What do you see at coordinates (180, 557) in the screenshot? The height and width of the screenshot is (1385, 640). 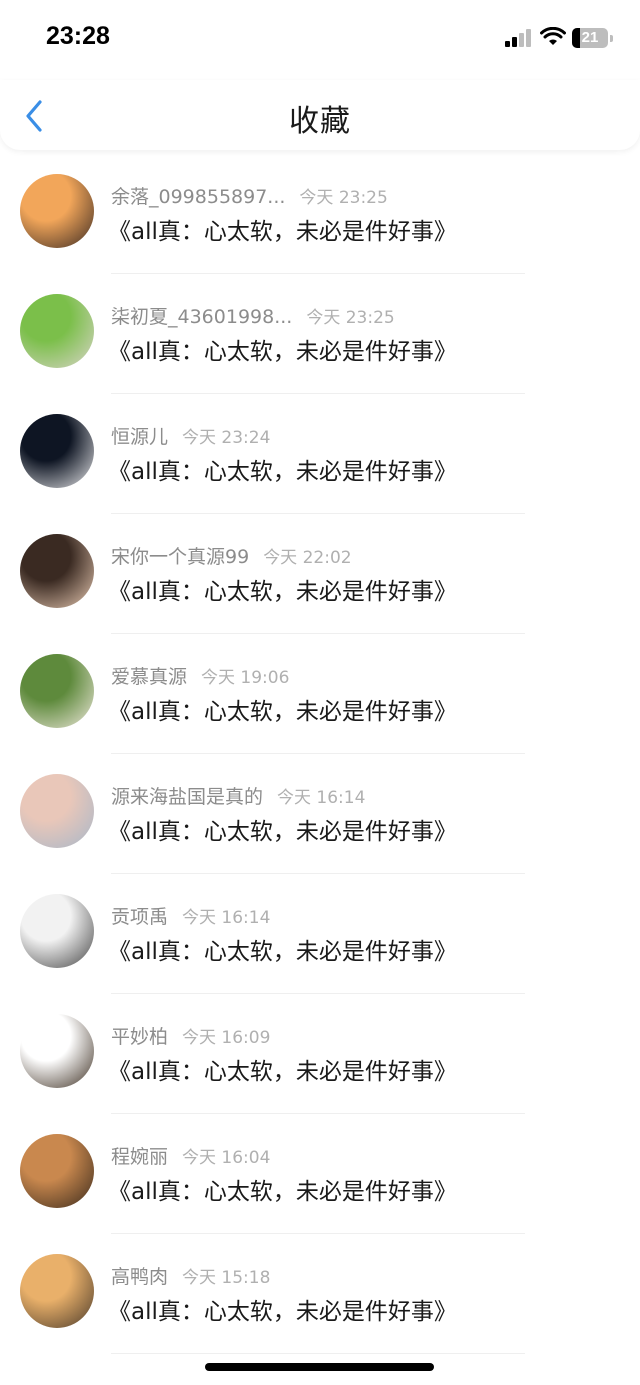 I see `user-name: 宋你一个真源99` at bounding box center [180, 557].